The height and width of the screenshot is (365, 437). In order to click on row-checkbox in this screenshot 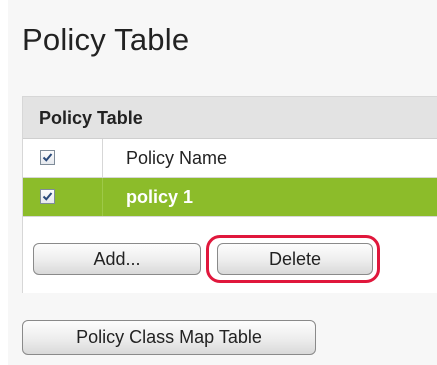, I will do `click(47, 196)`.